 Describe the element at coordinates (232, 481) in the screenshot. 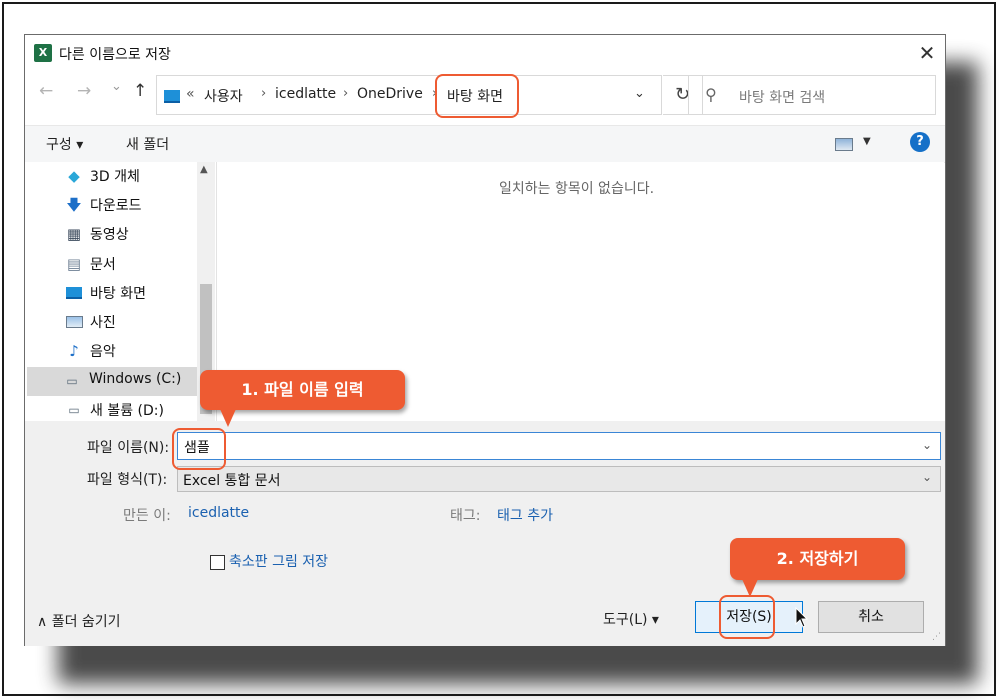

I see `filetype-value: Excel 통합 문서` at that location.